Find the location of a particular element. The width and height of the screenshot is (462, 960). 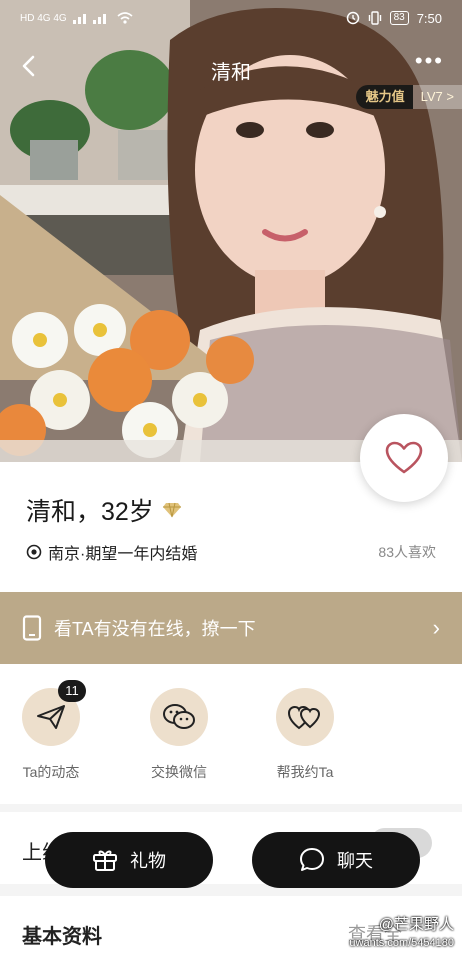

basic-info-title: 基本资料 is located at coordinates (62, 937).